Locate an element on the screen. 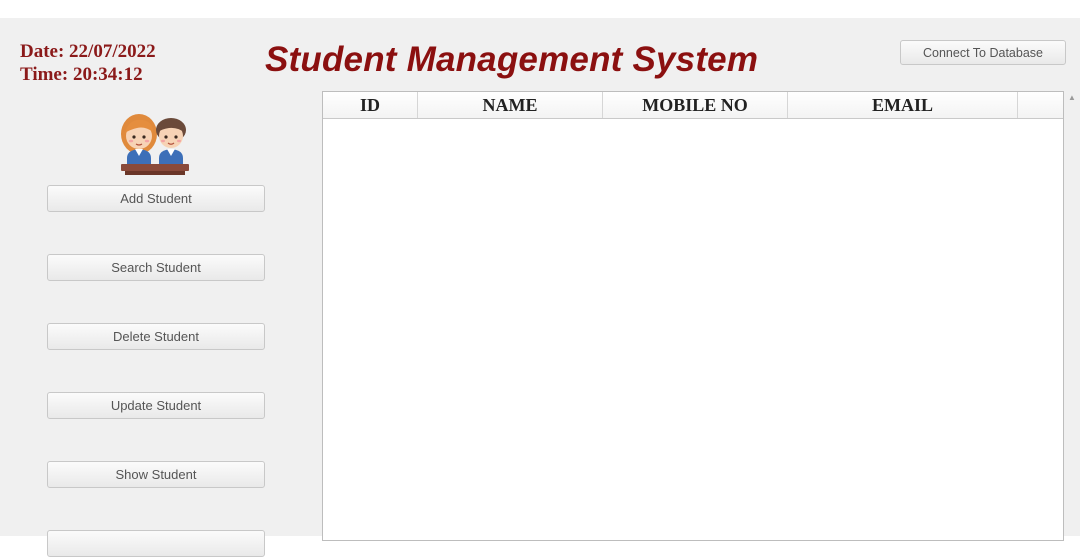 This screenshot has width=1080, height=557. add-student-button: Add Student is located at coordinates (156, 198).